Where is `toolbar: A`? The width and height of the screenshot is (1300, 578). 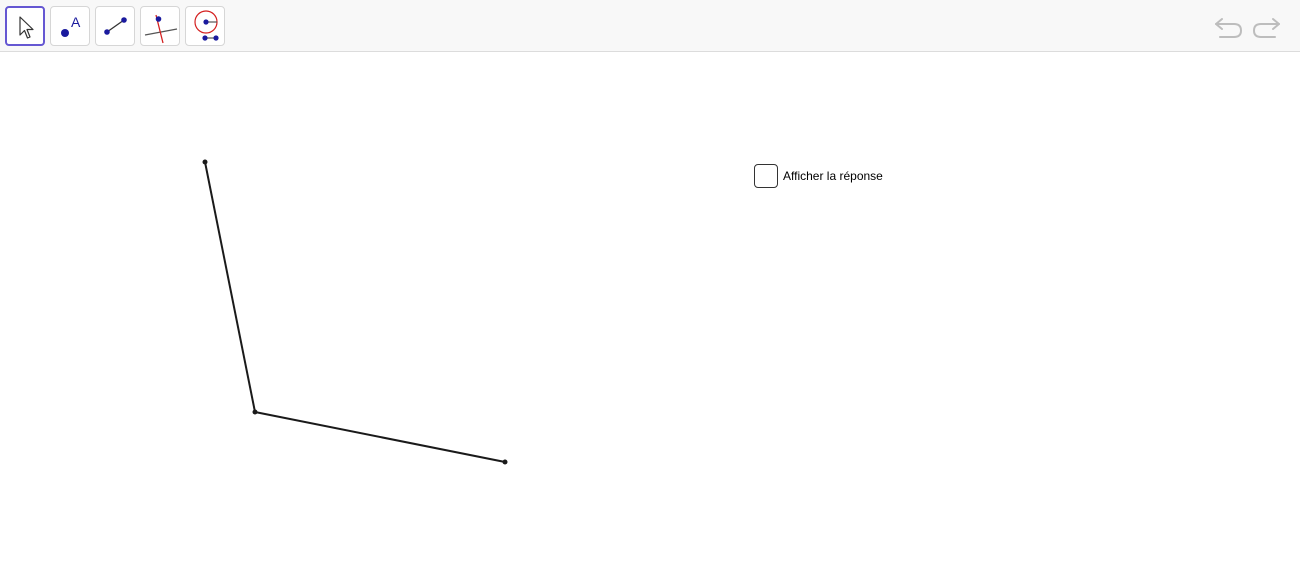
toolbar: A is located at coordinates (650, 26).